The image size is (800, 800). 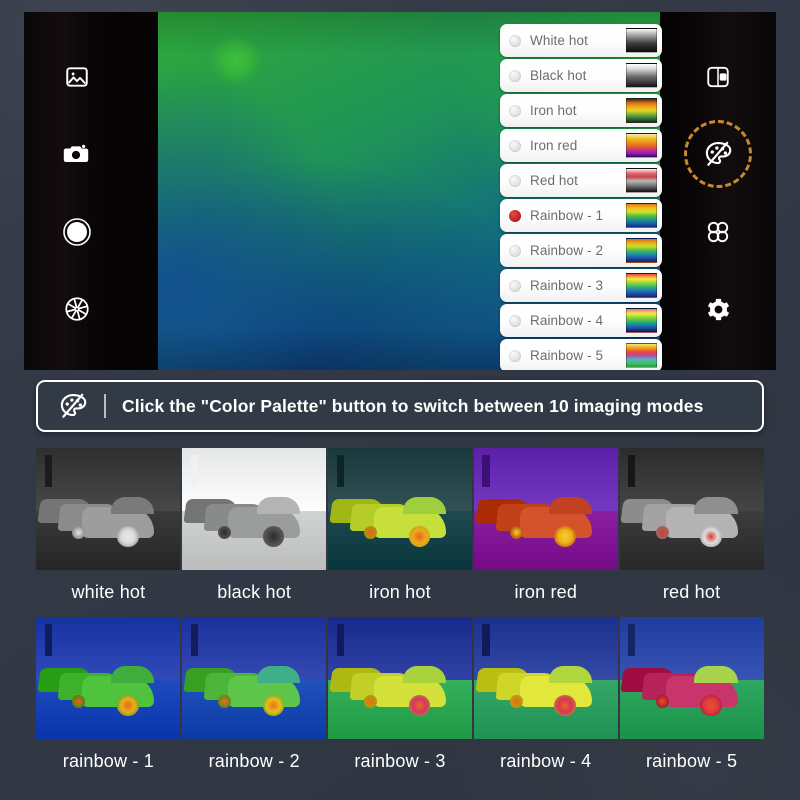 I want to click on palette-option-label: Rainbow - 1, so click(x=567, y=215).